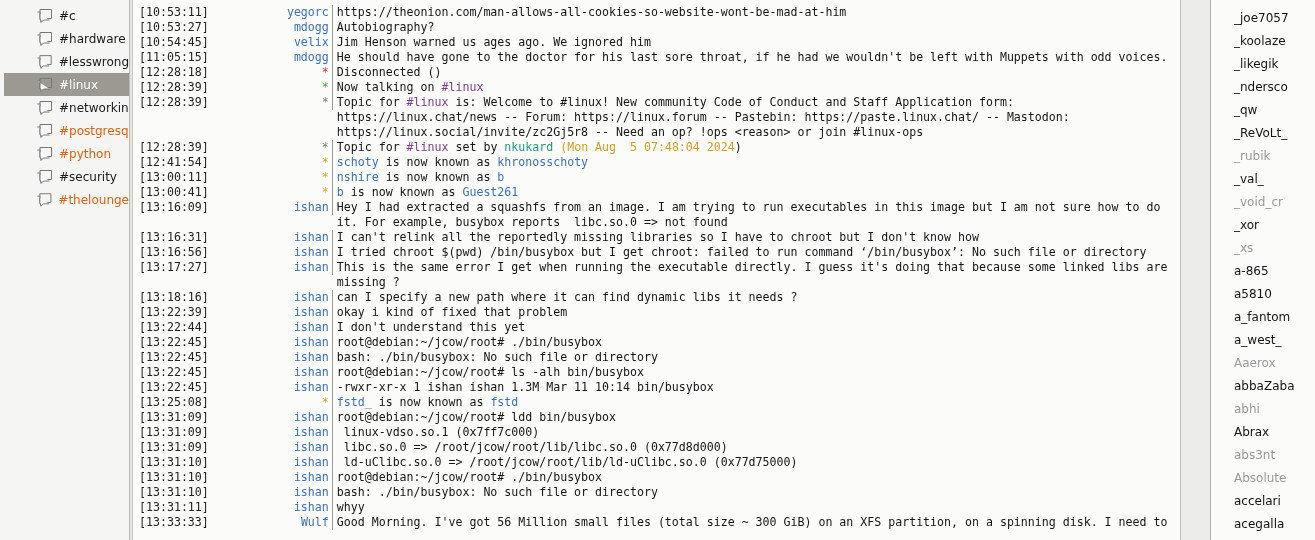 Image resolution: width=1315 pixels, height=540 pixels. Describe the element at coordinates (1274, 501) in the screenshot. I see `user-item: accelari` at that location.